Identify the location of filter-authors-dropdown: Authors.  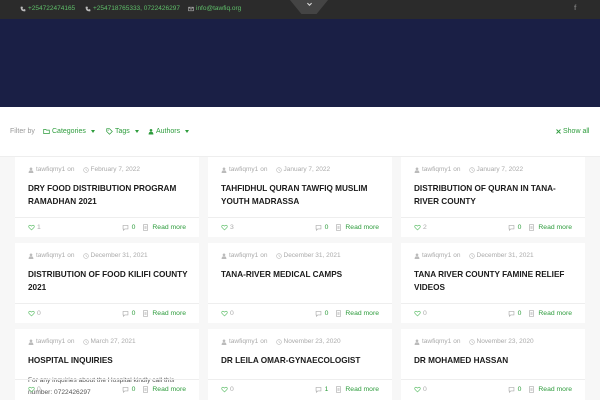
(169, 131).